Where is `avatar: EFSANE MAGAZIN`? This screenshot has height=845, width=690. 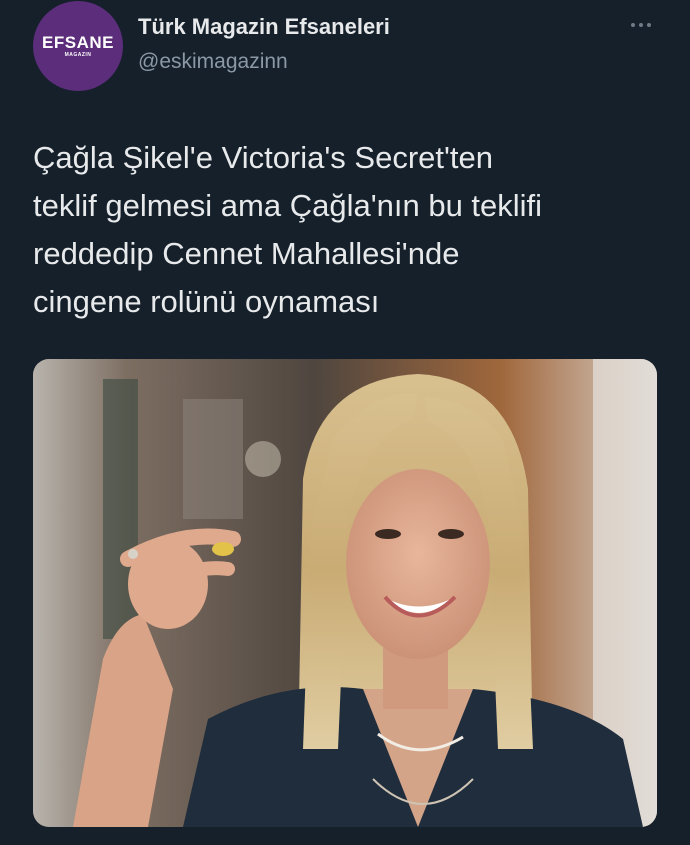
avatar: EFSANE MAGAZIN is located at coordinates (78, 46).